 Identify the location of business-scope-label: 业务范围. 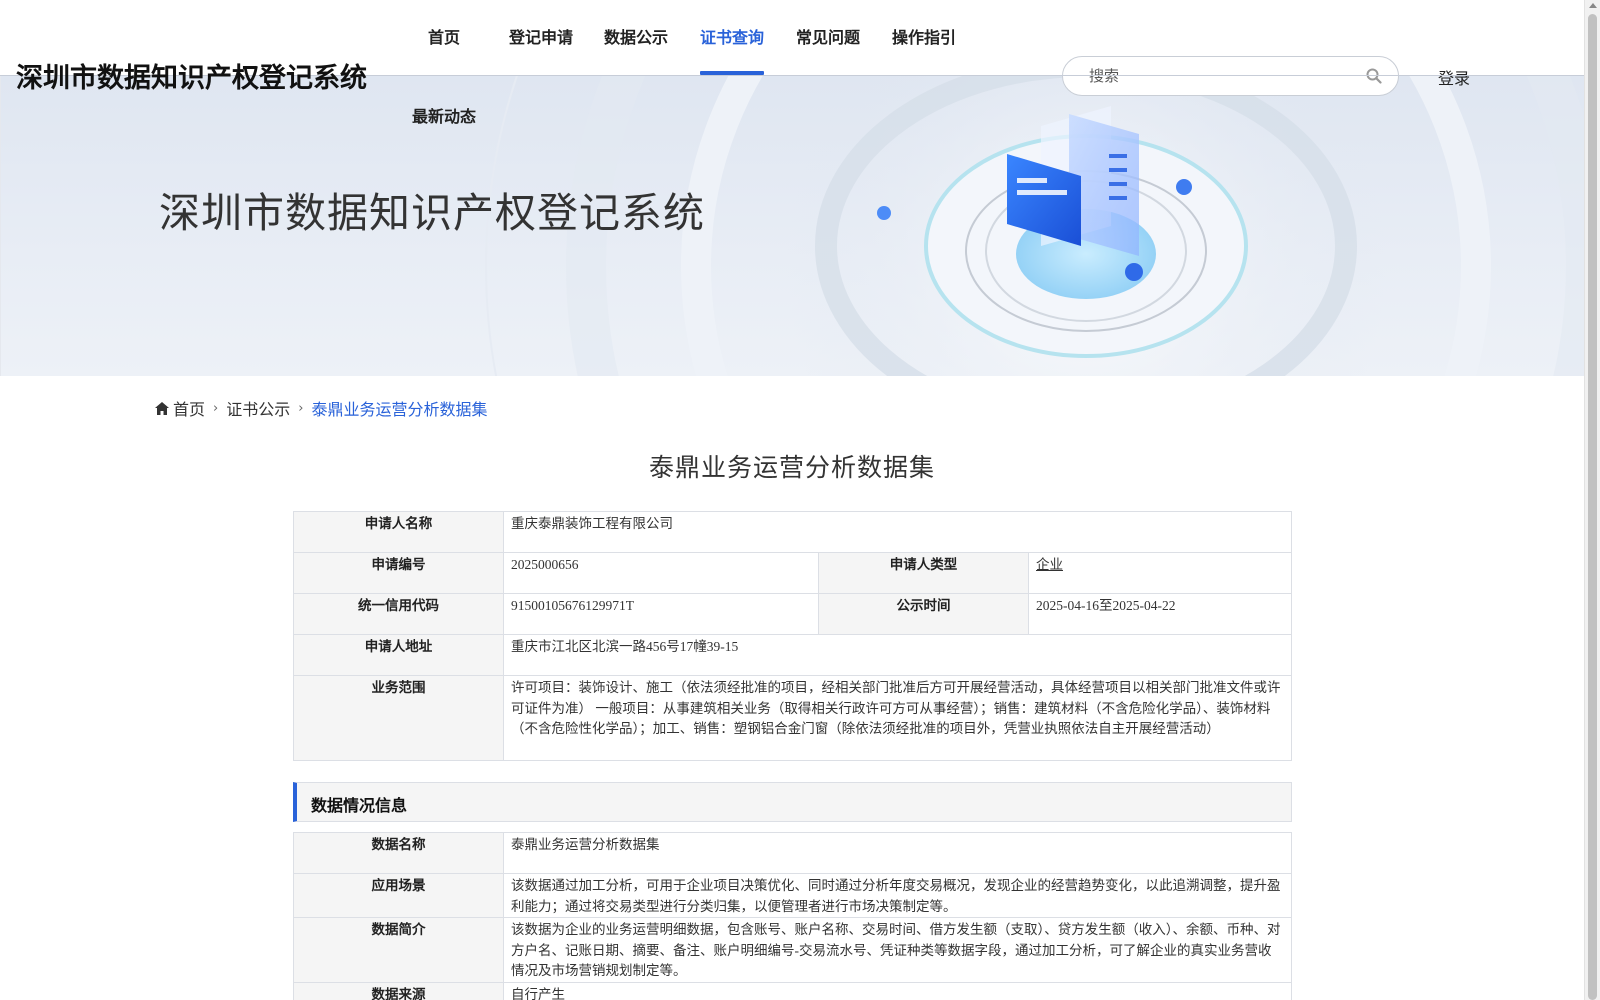
(398, 718).